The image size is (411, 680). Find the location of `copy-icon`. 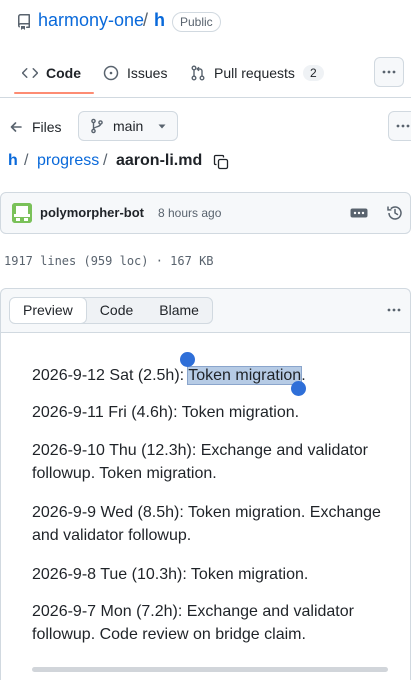

copy-icon is located at coordinates (221, 162).